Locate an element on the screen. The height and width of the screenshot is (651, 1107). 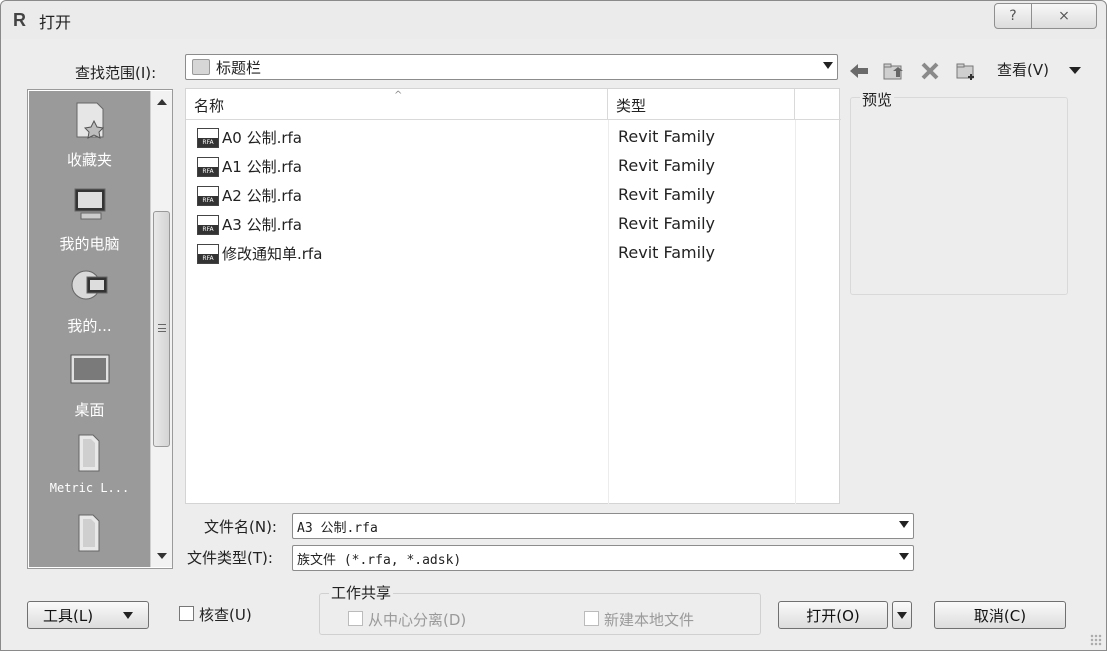
new-folder-icon is located at coordinates (966, 71).